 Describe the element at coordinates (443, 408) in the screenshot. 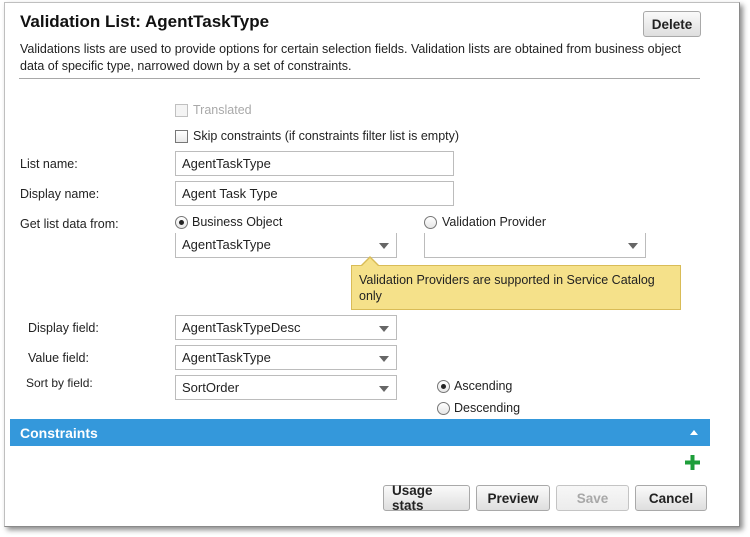

I see `descending-radio` at that location.